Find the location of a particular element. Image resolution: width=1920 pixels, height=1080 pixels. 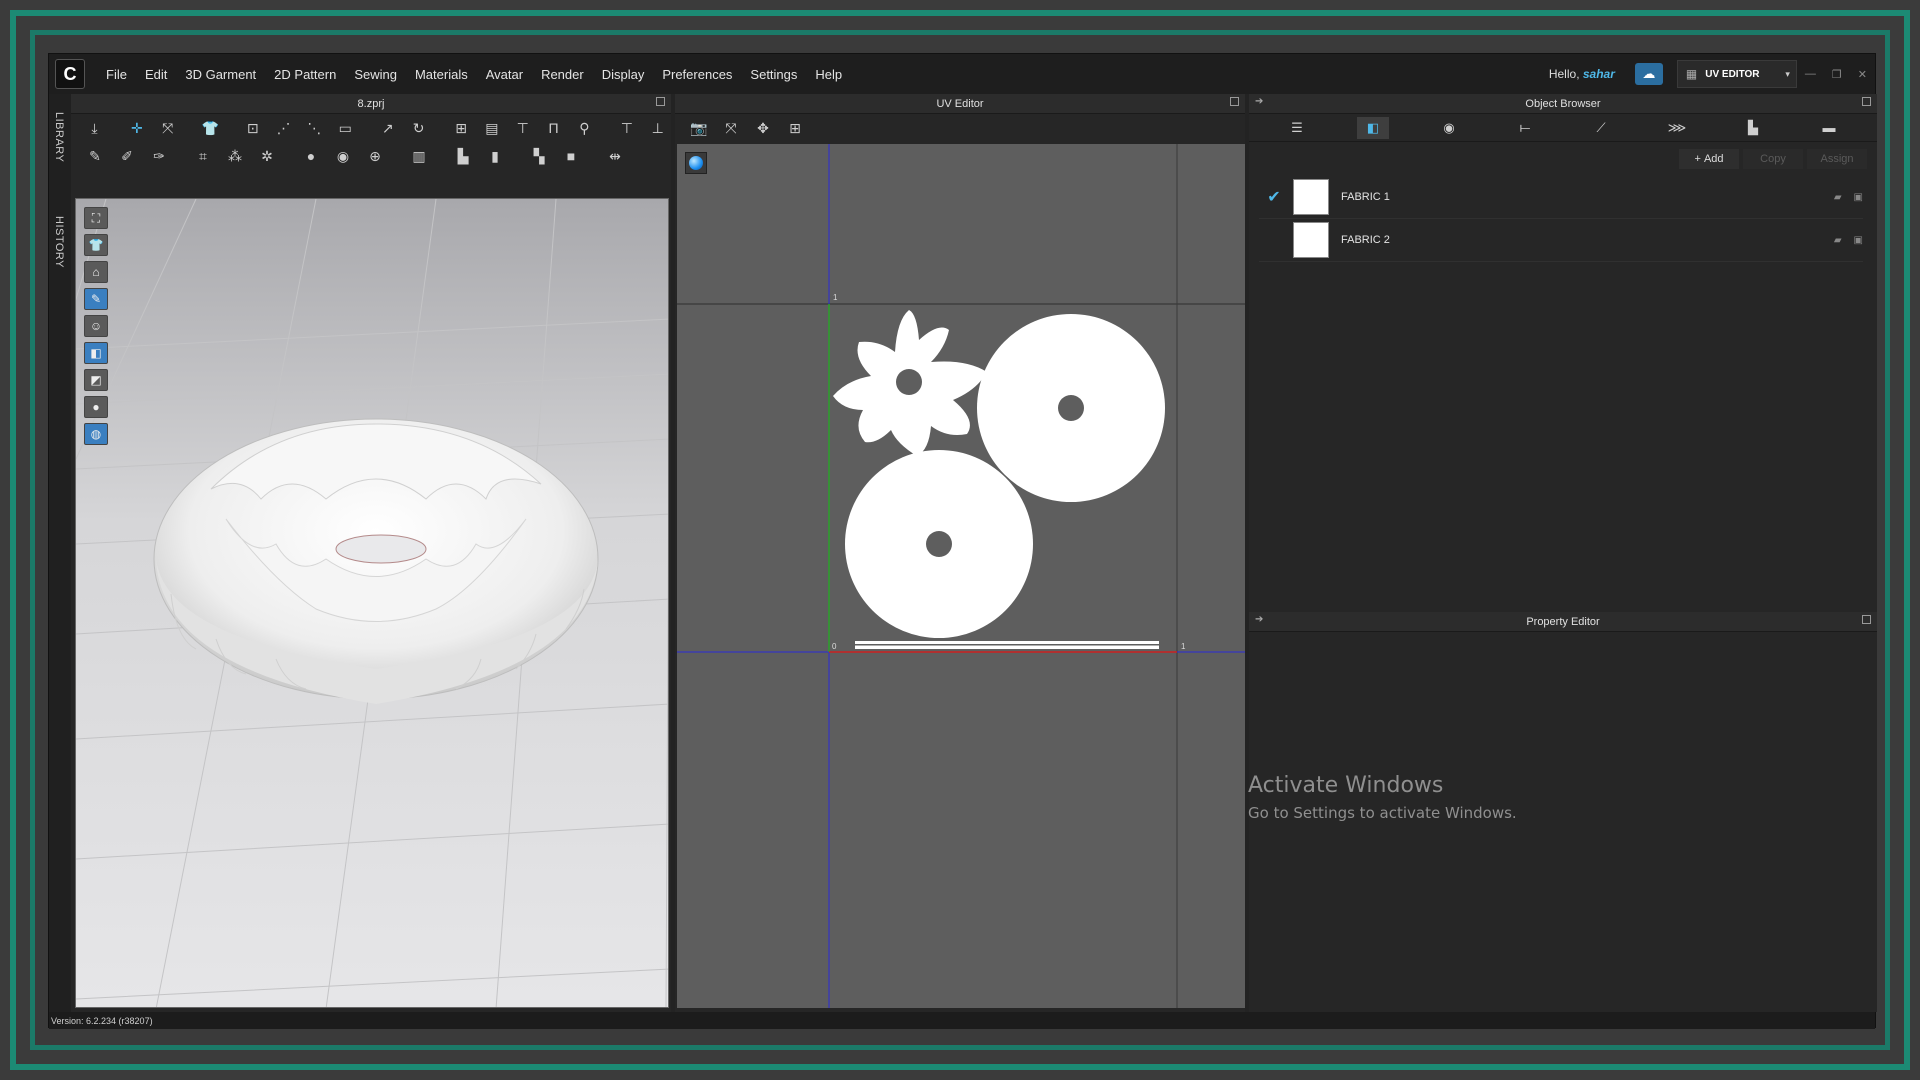

status-bar: Version: 6.2.234 (r38207) is located at coordinates (962, 1020).